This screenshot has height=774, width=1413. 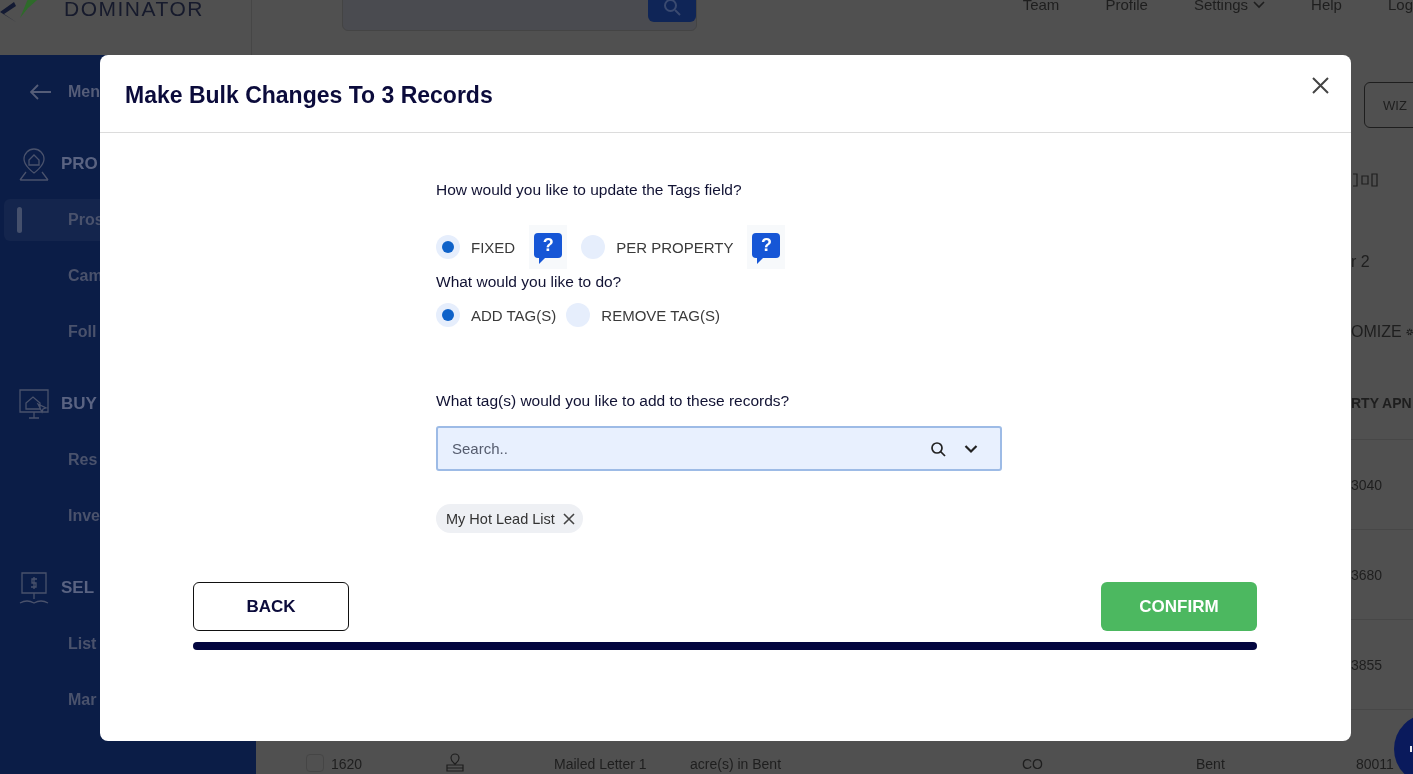 I want to click on confirm-button: CONFIRM, so click(x=1179, y=606).